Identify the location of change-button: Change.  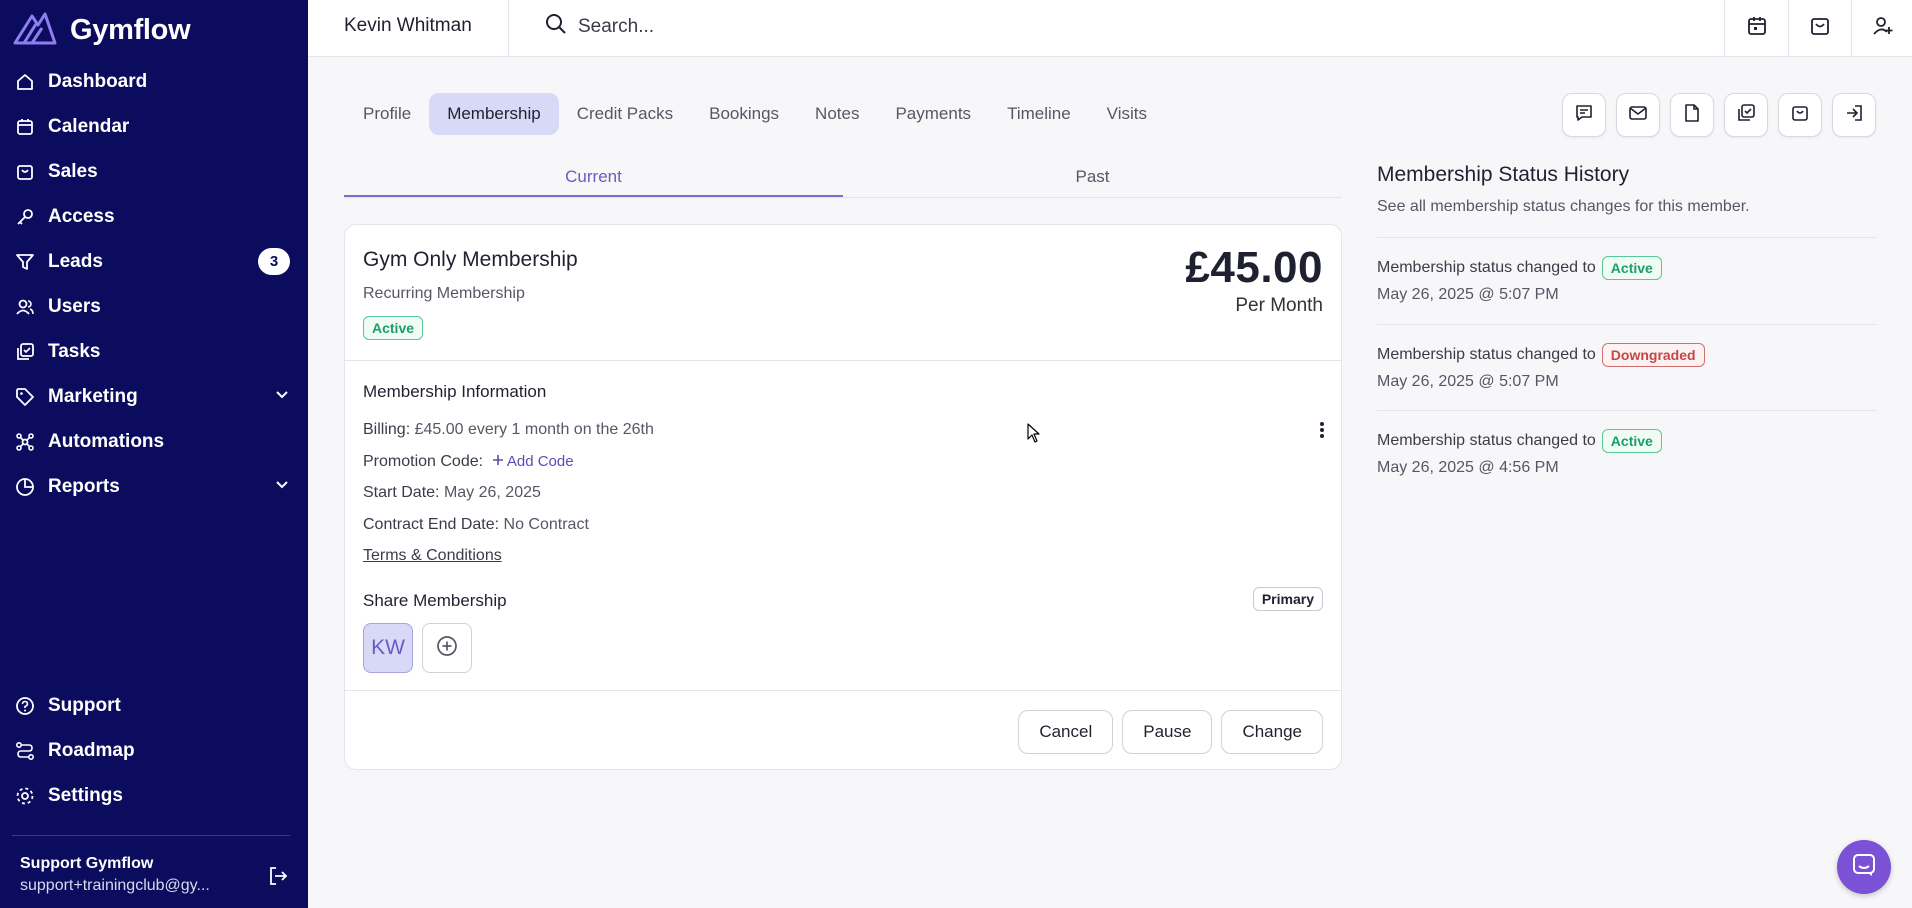
(1272, 732).